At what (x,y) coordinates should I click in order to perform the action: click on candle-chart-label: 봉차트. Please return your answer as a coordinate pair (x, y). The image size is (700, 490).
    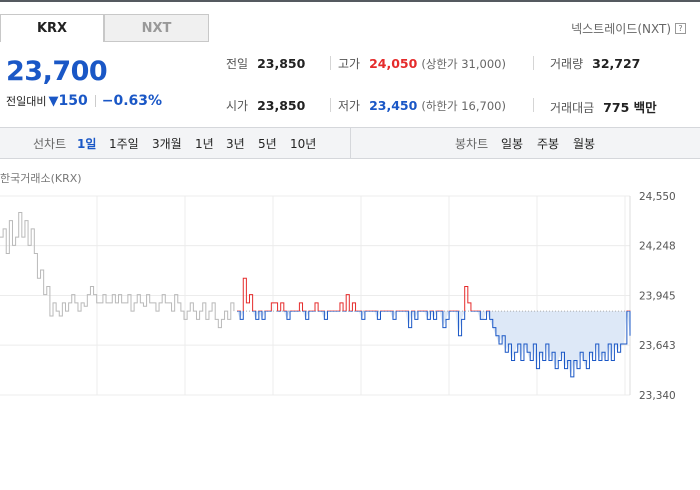
    Looking at the image, I should click on (472, 143).